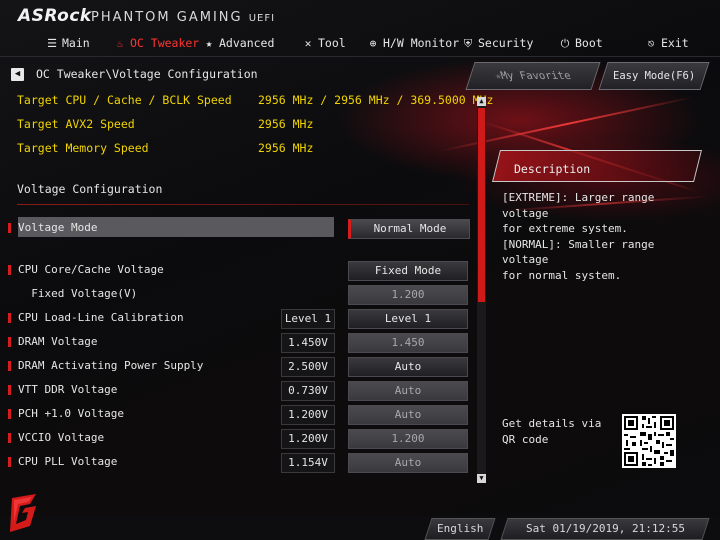 This screenshot has width=720, height=540. Describe the element at coordinates (598, 166) in the screenshot. I see `description-header: Description` at that location.